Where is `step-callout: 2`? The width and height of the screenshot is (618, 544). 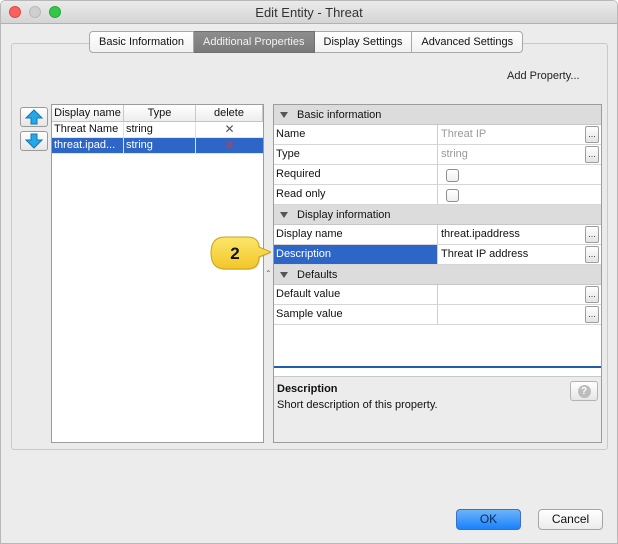
step-callout: 2 is located at coordinates (240, 253).